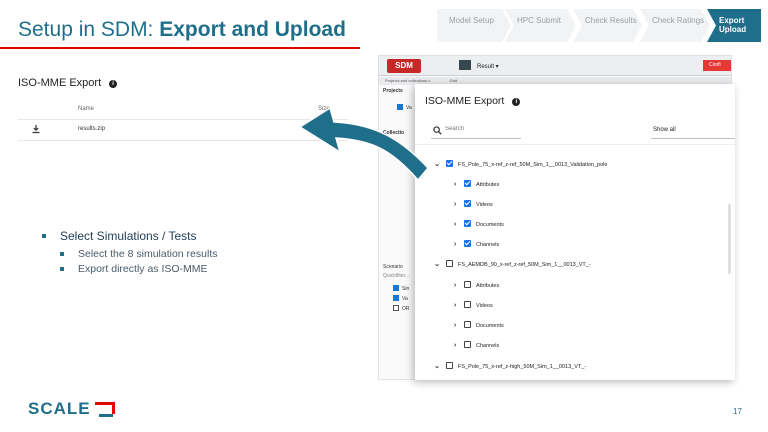  I want to click on bullet-text: Export directly as ISO-MME, so click(143, 269).